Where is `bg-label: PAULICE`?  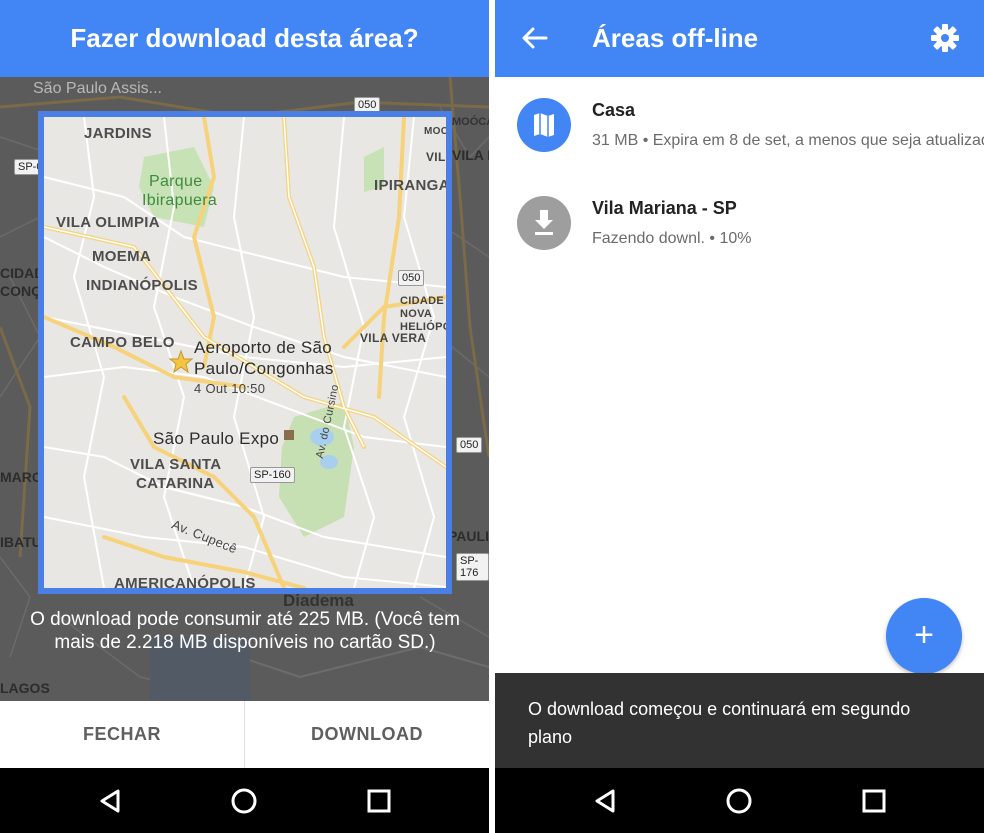 bg-label: PAULICE is located at coordinates (468, 536).